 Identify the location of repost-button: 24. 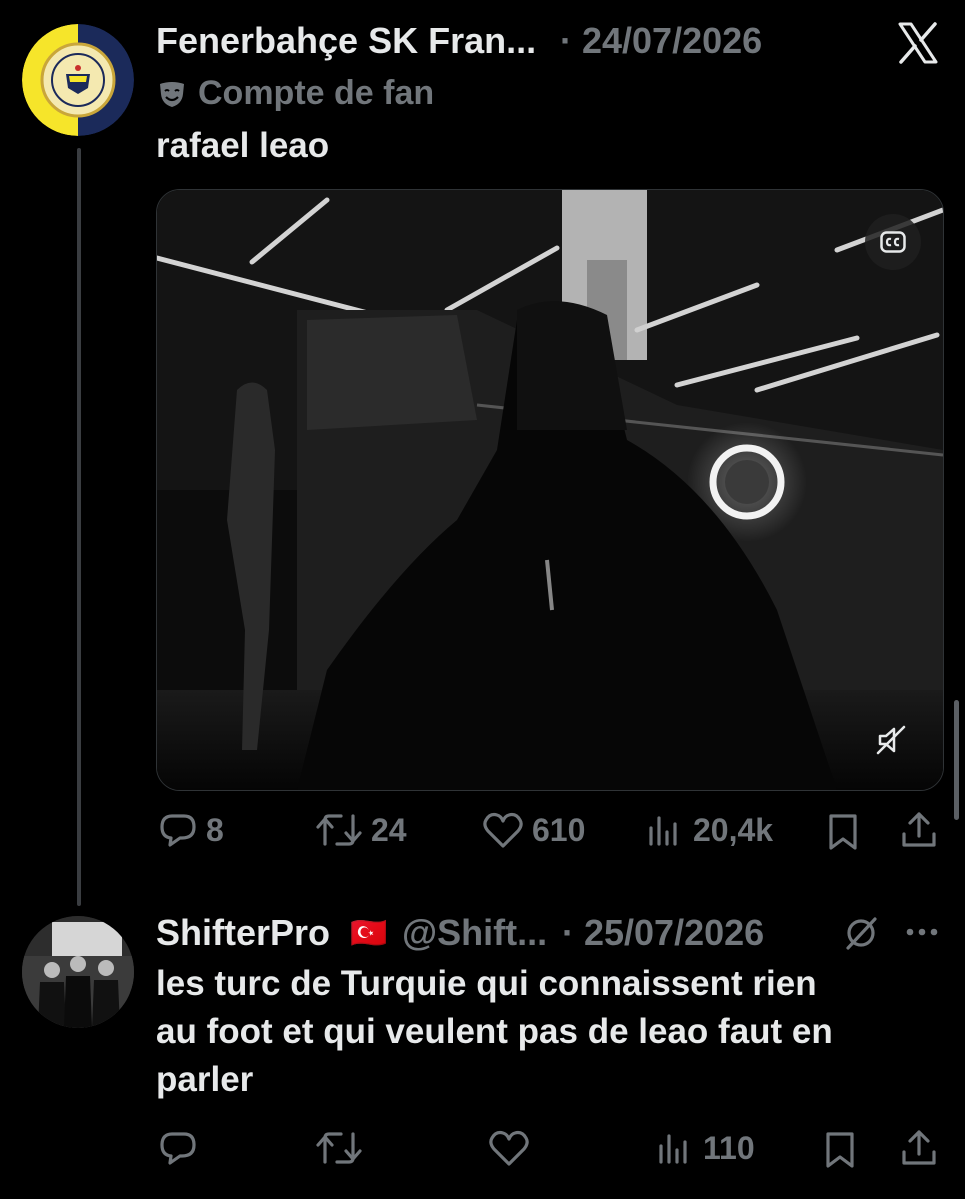
(361, 830).